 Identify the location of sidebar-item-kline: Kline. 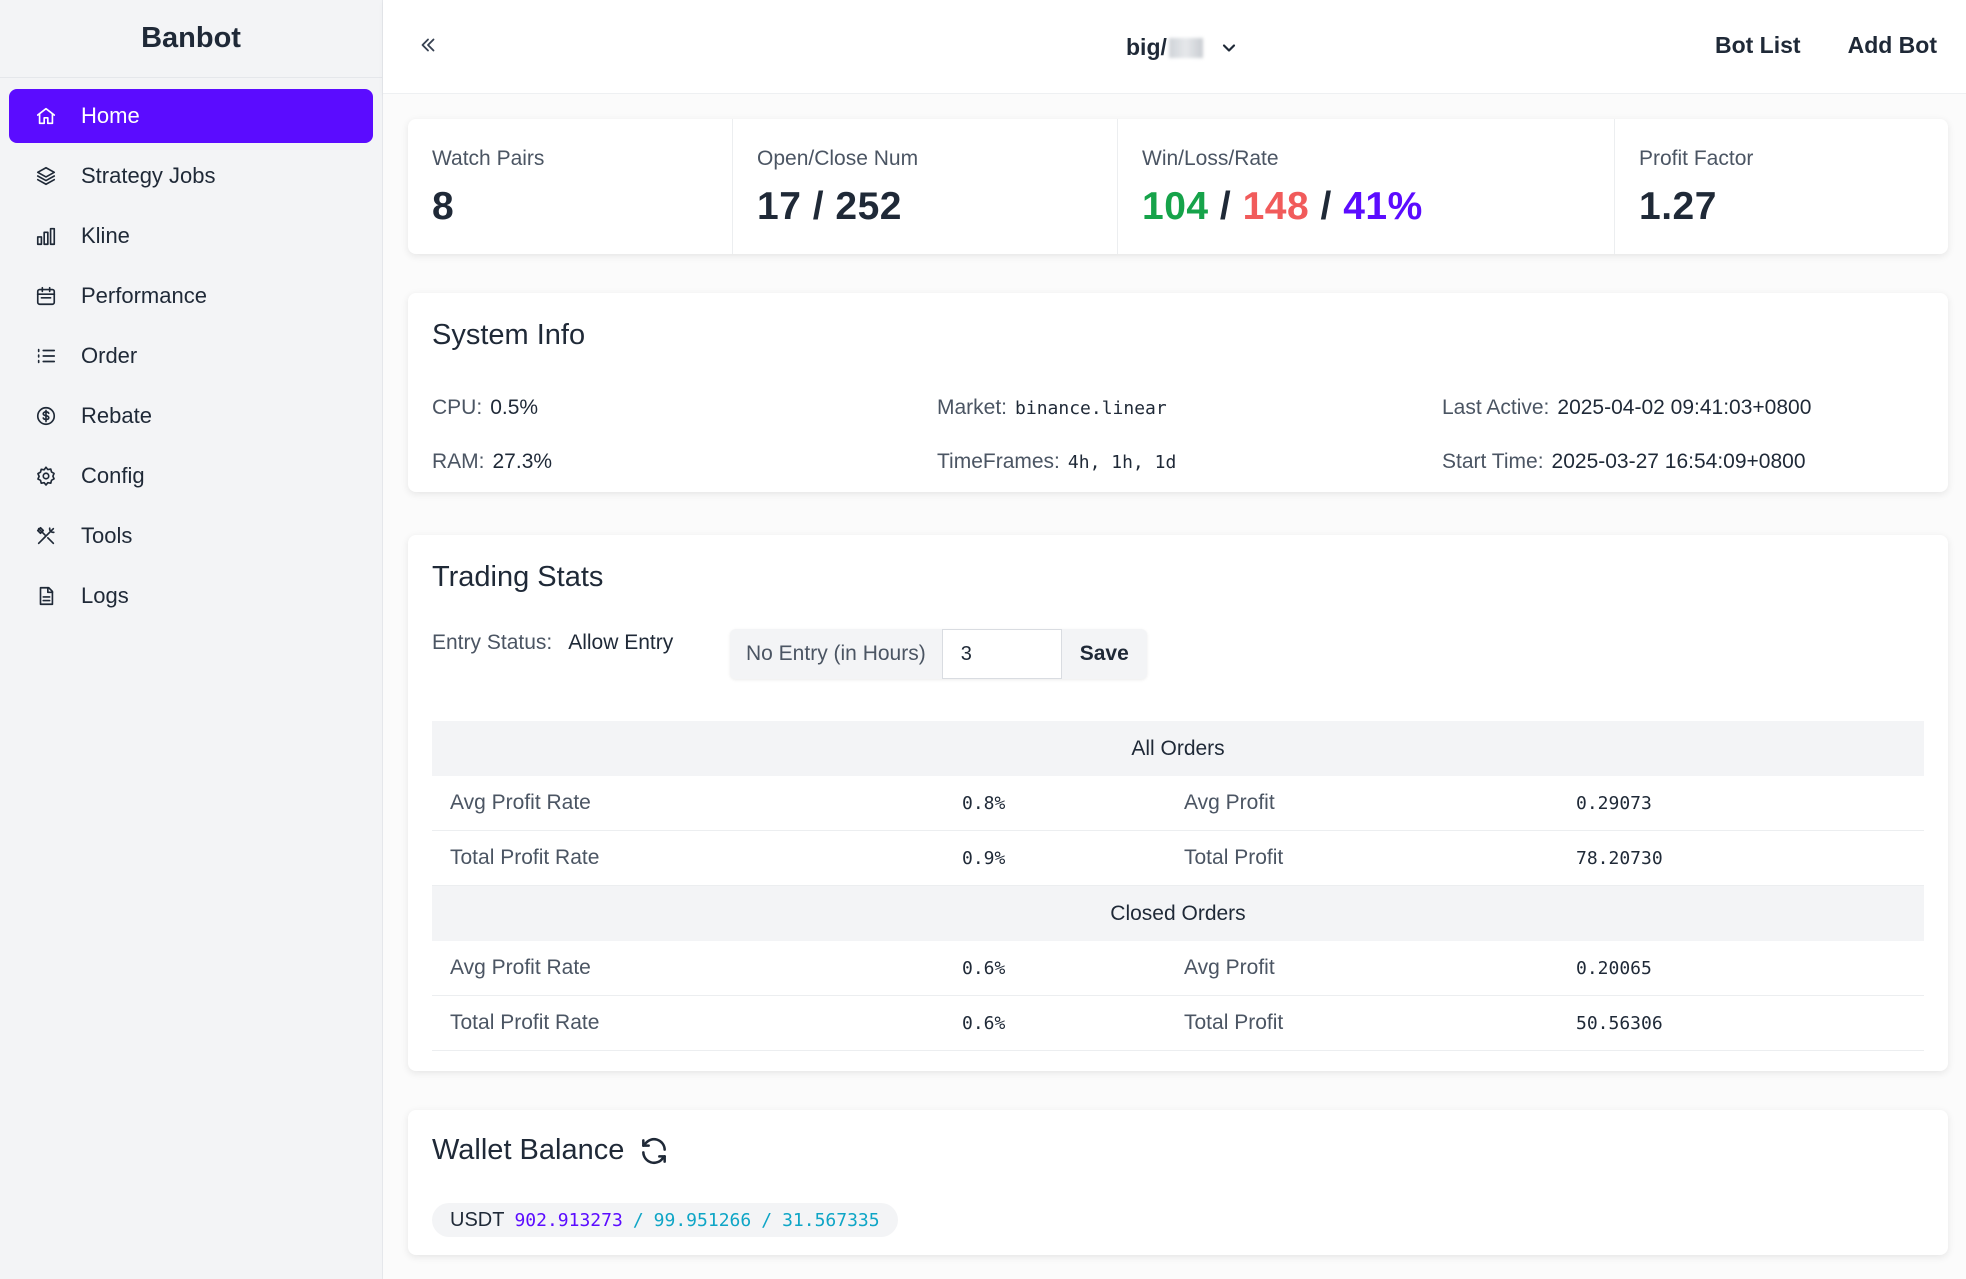
(191, 236).